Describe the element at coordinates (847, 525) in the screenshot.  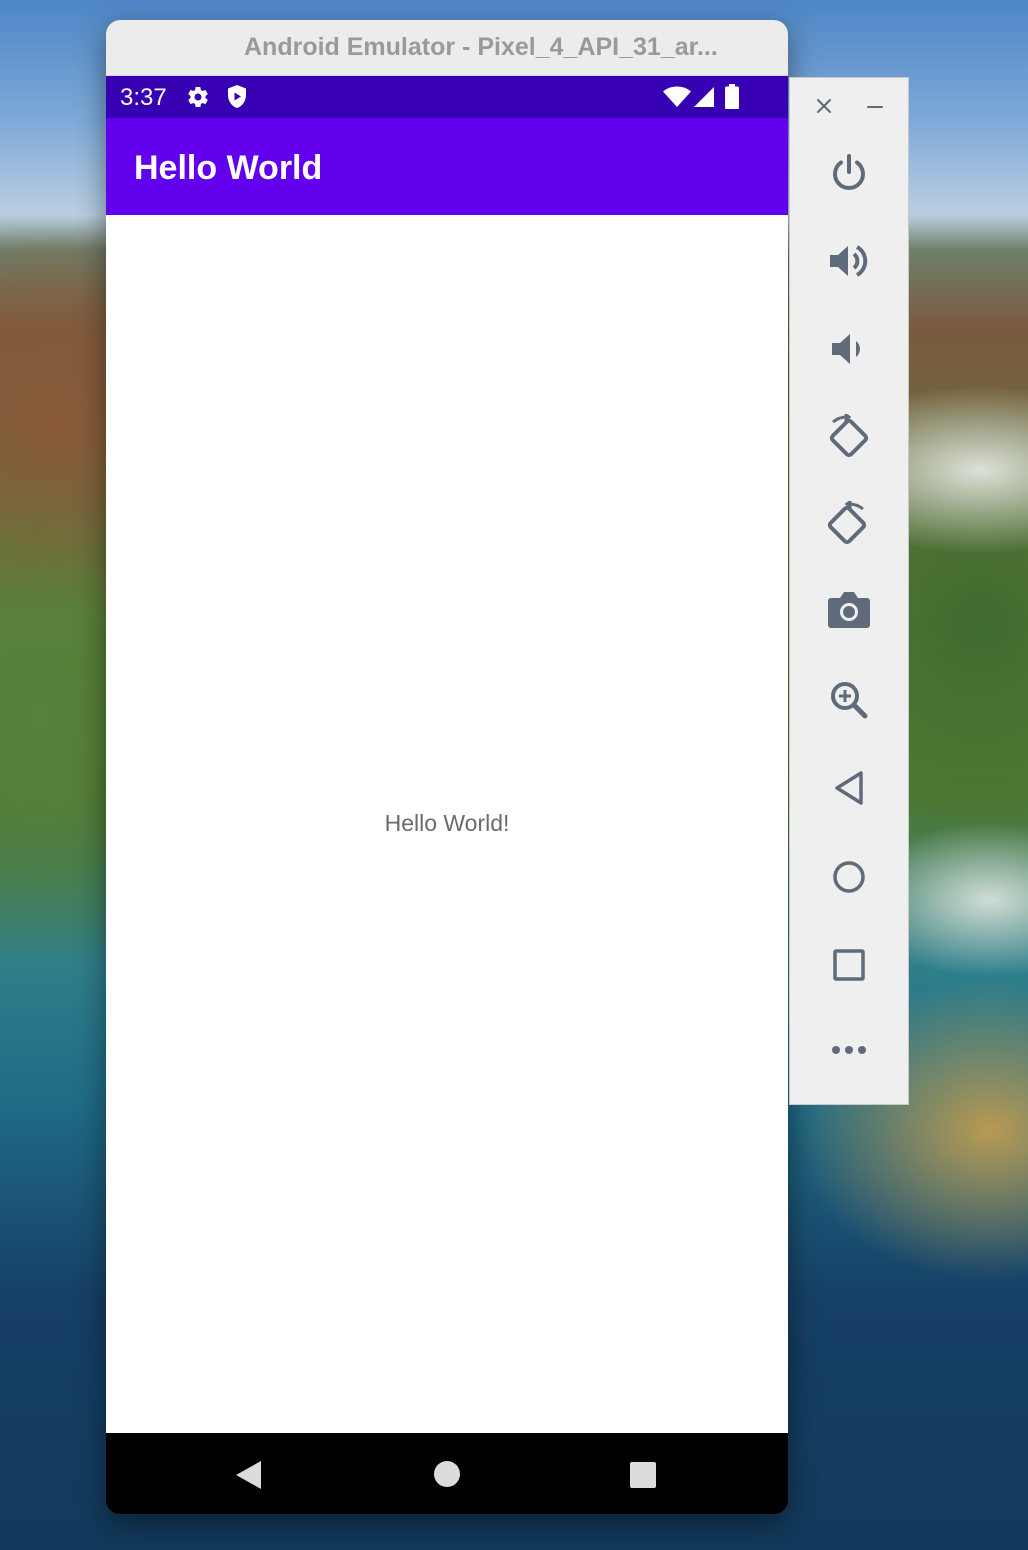
I see `rotate-right-icon` at that location.